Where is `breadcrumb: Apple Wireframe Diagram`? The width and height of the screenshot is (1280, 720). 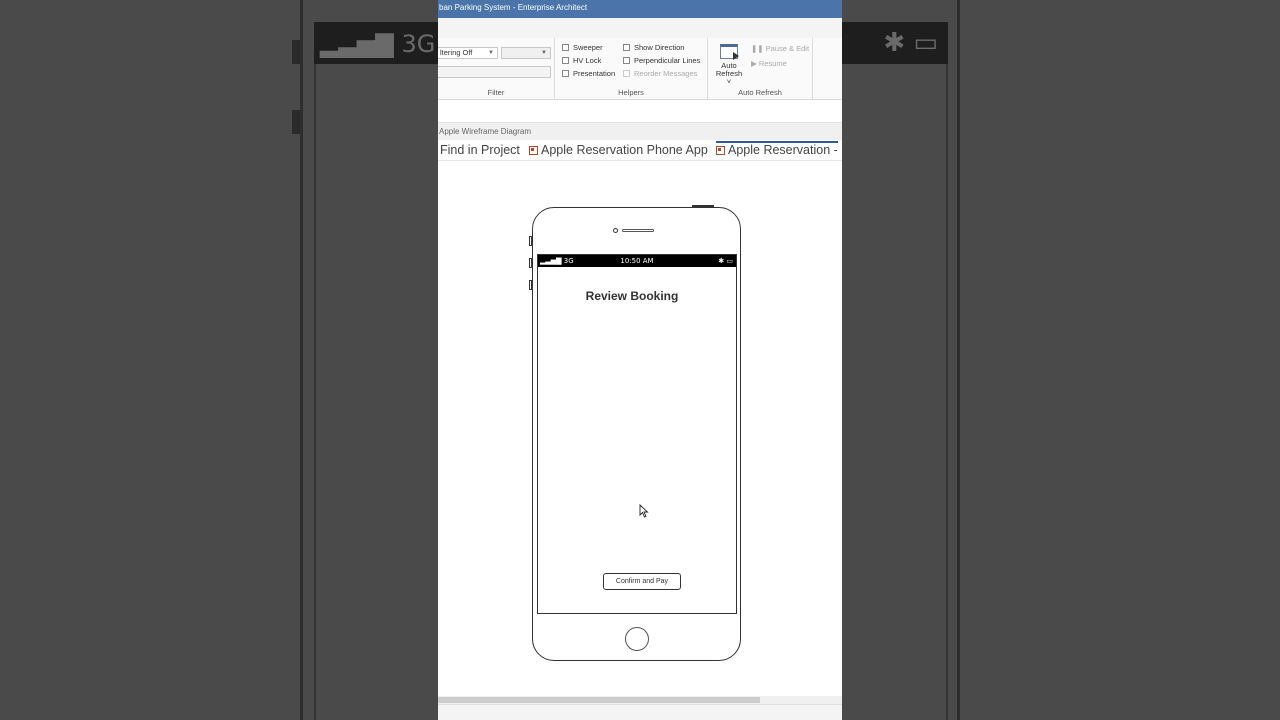
breadcrumb: Apple Wireframe Diagram is located at coordinates (640, 131).